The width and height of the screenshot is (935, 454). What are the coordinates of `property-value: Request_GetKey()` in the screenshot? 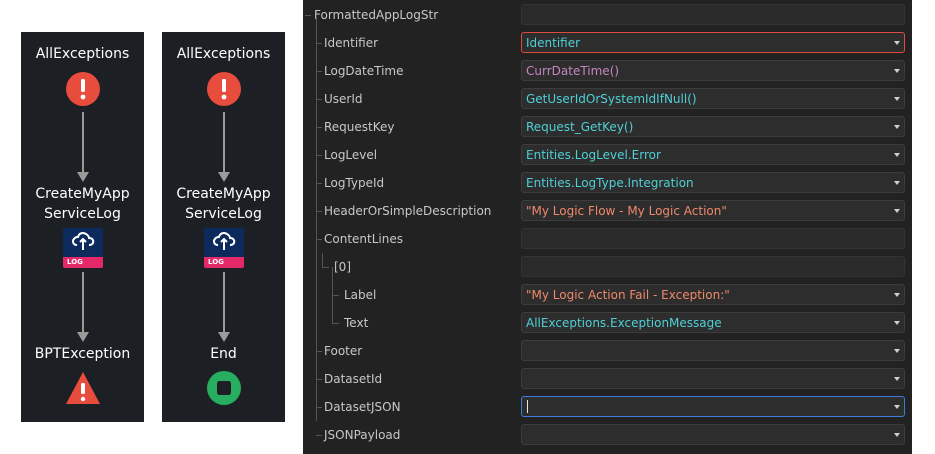 It's located at (580, 127).